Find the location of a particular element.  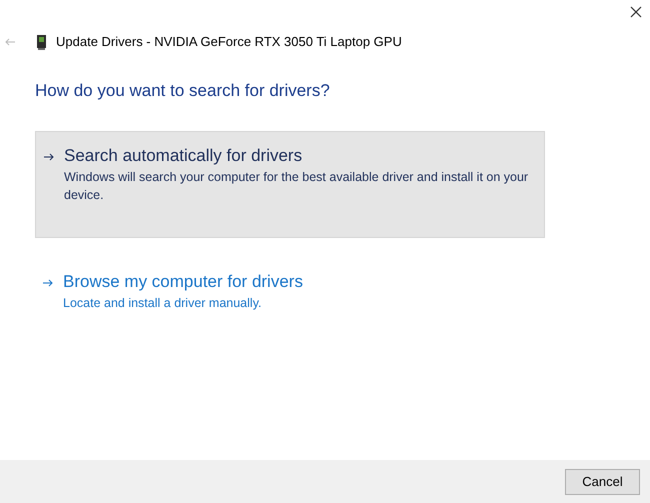

dialog-heading: How do you want to search for drivers? is located at coordinates (183, 91).